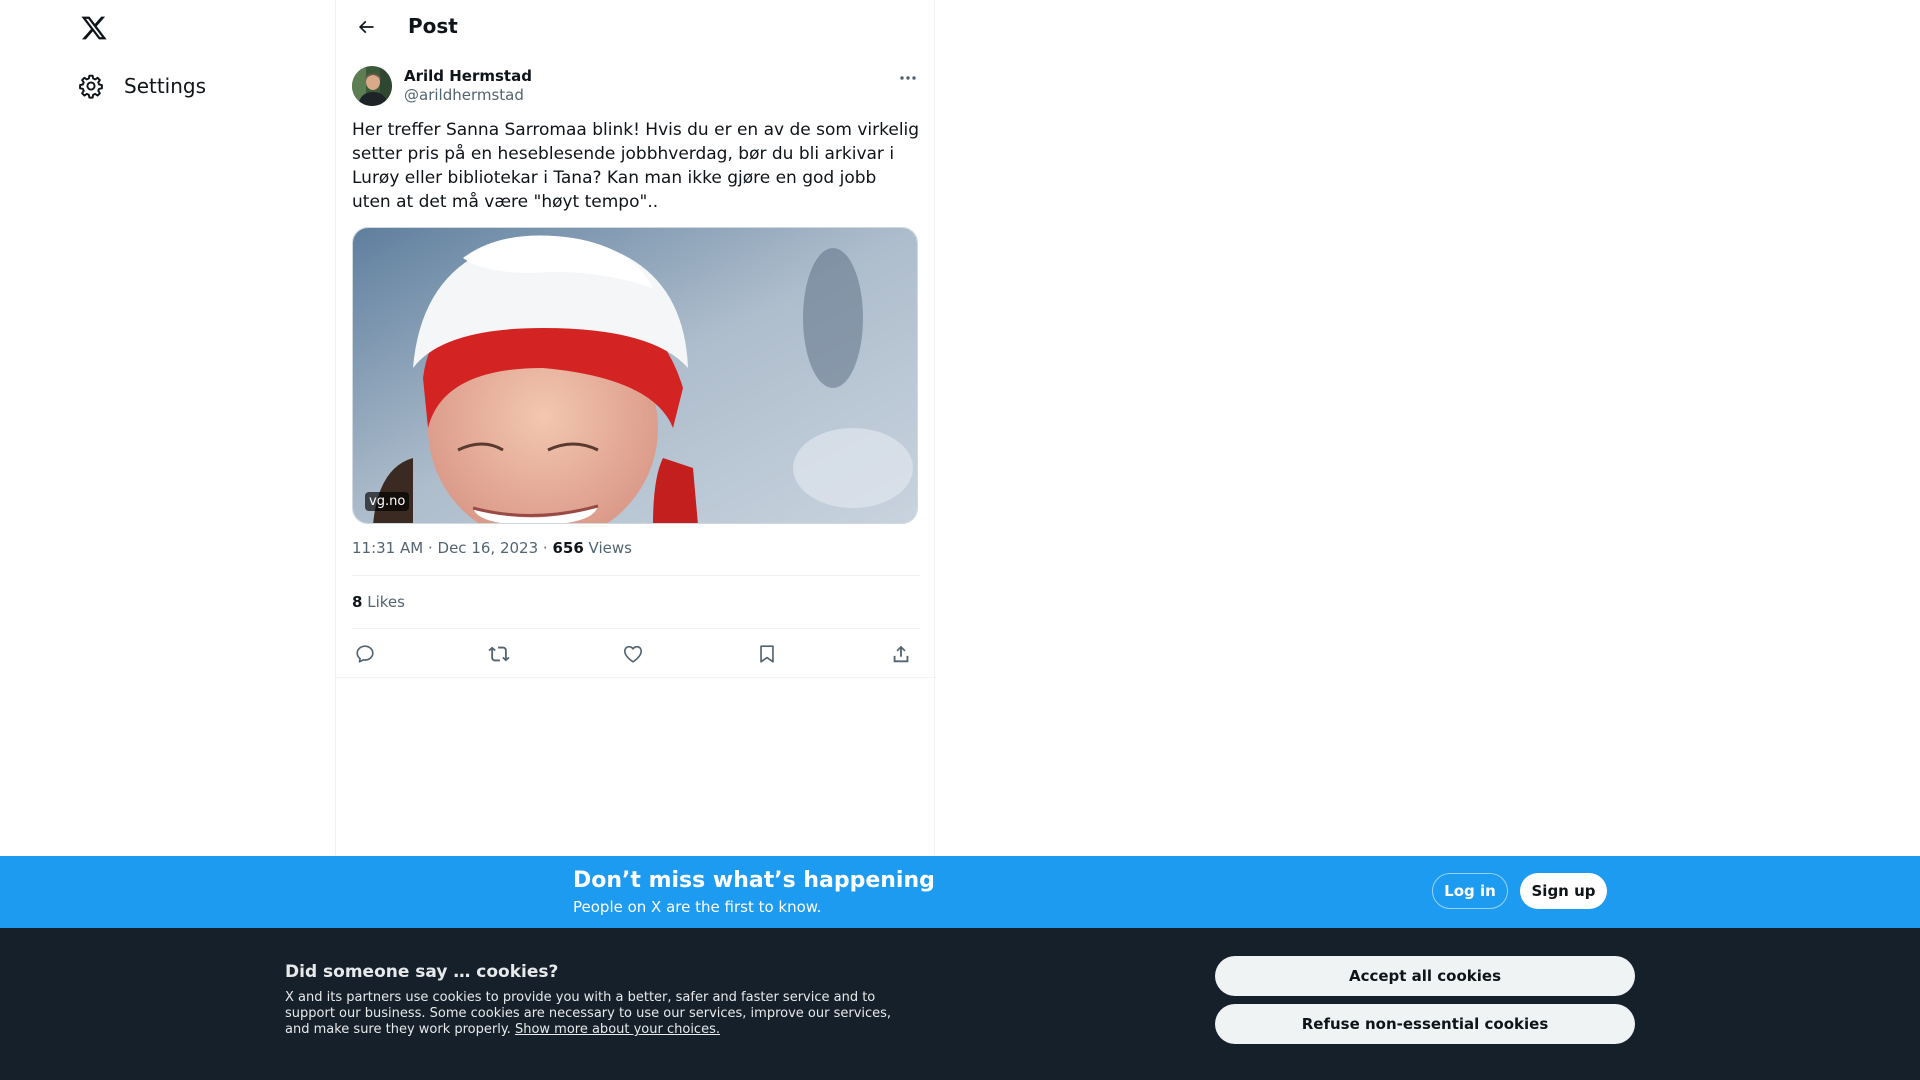  Describe the element at coordinates (386, 602) in the screenshot. I see `likes-label: Likes` at that location.